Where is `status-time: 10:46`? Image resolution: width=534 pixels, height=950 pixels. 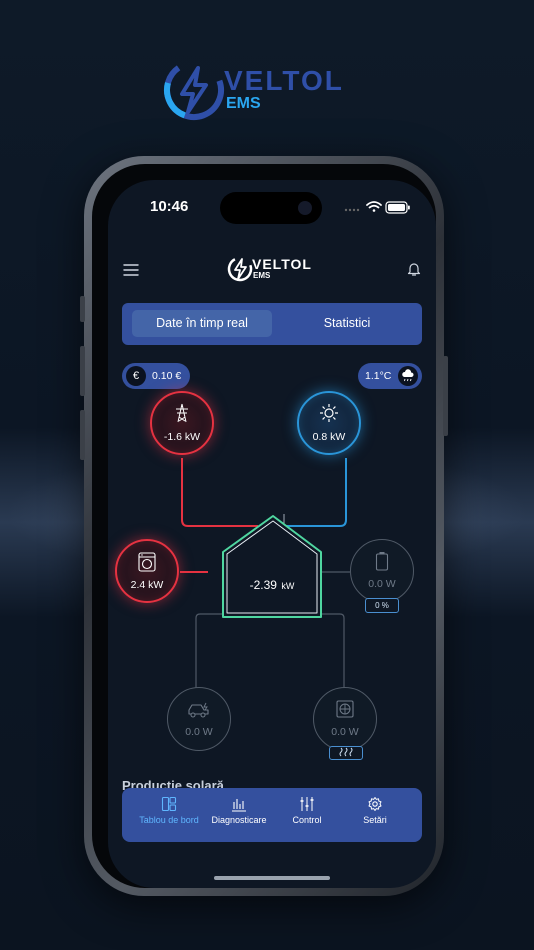
status-time: 10:46 is located at coordinates (169, 206).